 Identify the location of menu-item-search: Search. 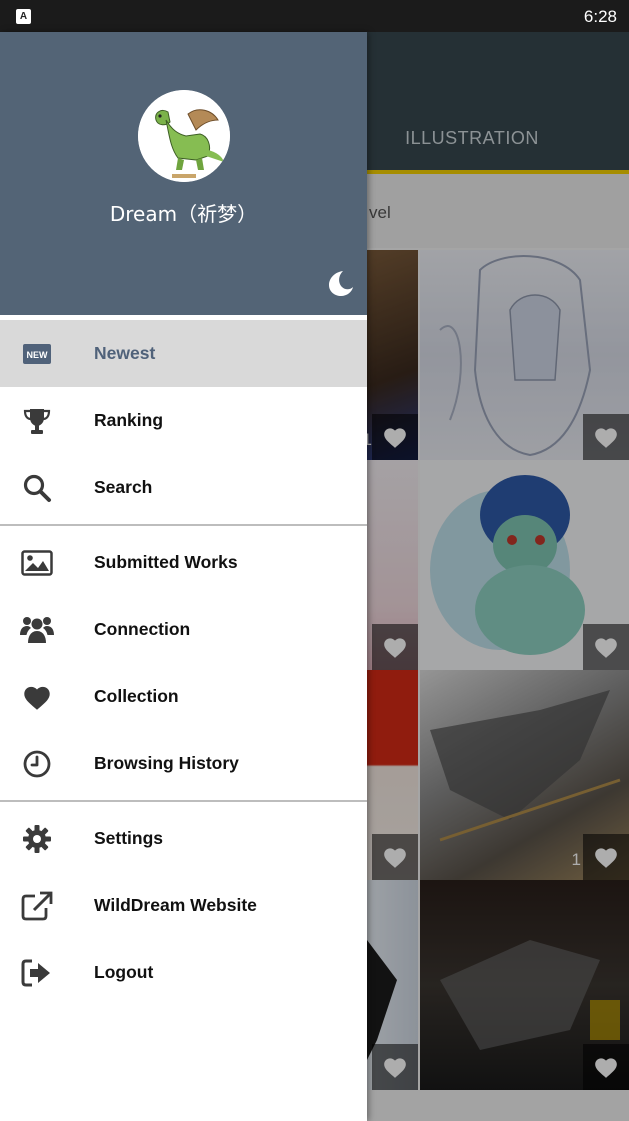
(183, 487).